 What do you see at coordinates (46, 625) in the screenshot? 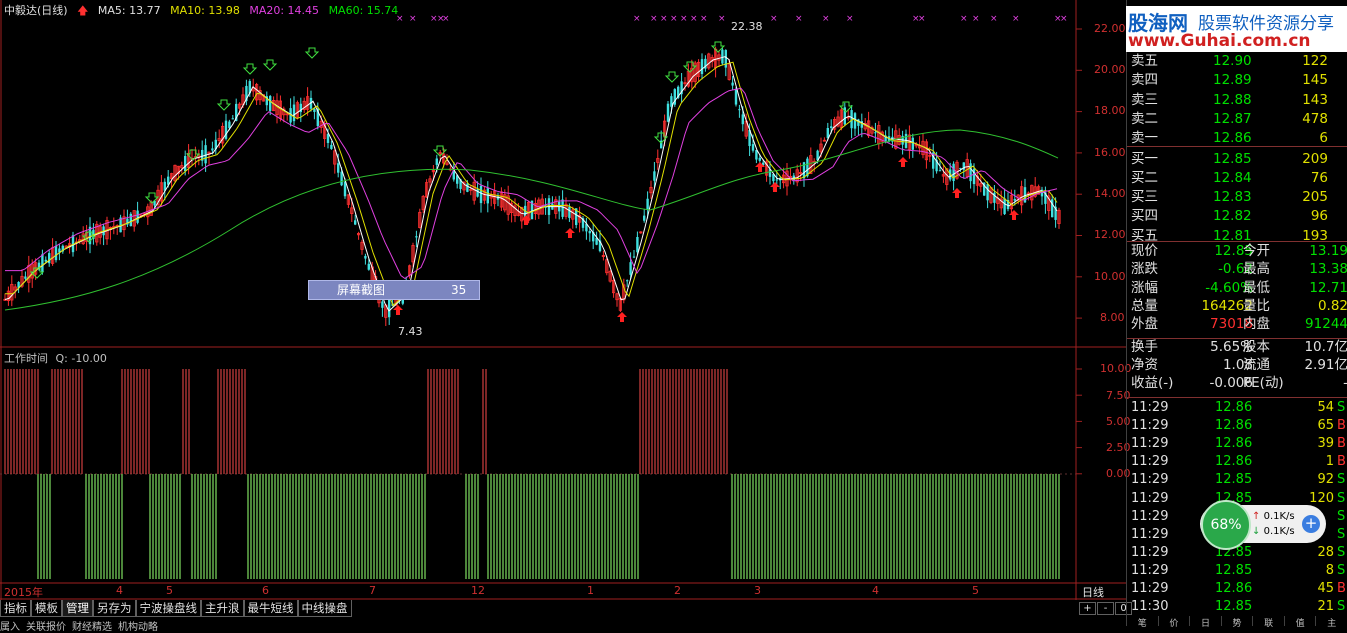
I see `subtab-item: 关联报价` at bounding box center [46, 625].